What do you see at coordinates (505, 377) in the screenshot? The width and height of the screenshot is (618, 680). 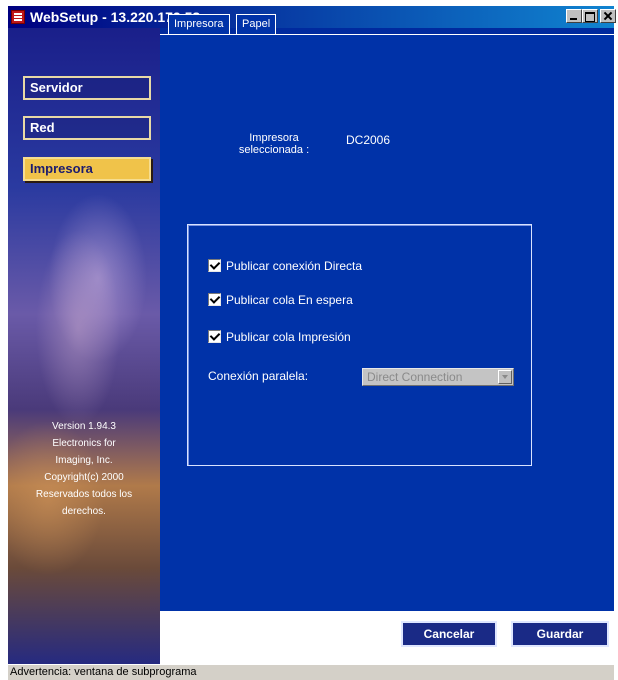 I see `chevron-down-icon` at bounding box center [505, 377].